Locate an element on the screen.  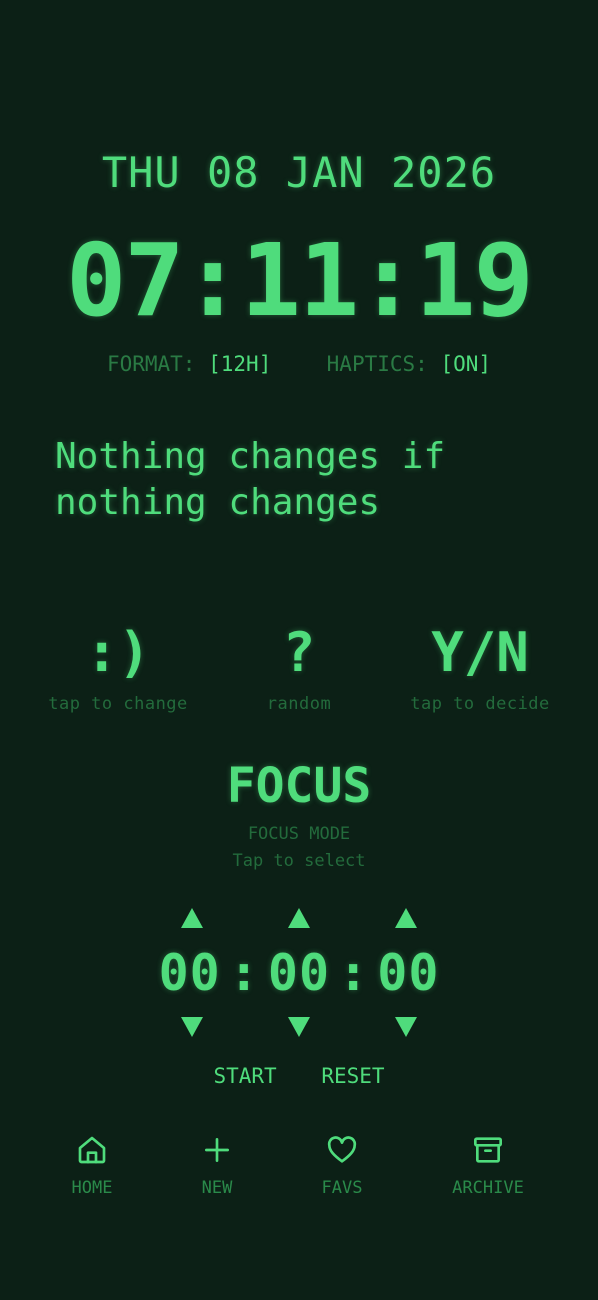
seconds-up-arrow-icon is located at coordinates (406, 918).